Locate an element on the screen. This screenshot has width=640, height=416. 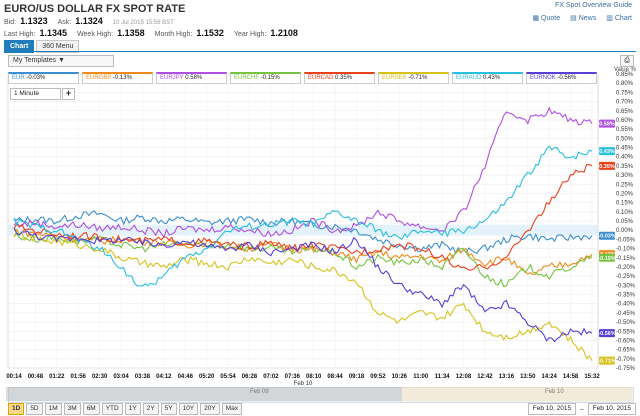
navigator-range-right is located at coordinates (517, 394).